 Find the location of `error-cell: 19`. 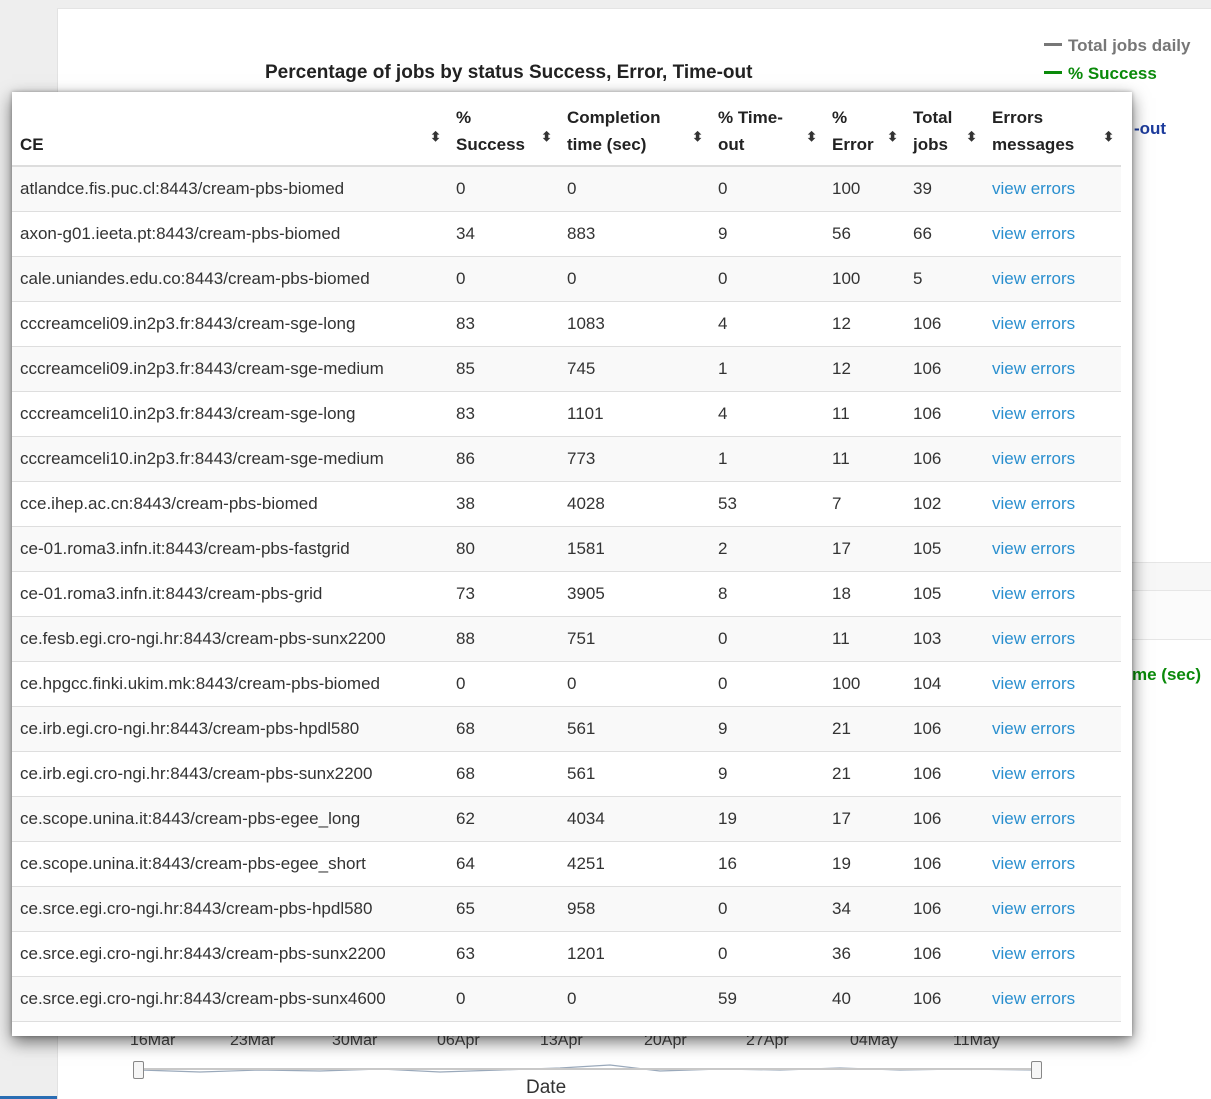

error-cell: 19 is located at coordinates (864, 864).